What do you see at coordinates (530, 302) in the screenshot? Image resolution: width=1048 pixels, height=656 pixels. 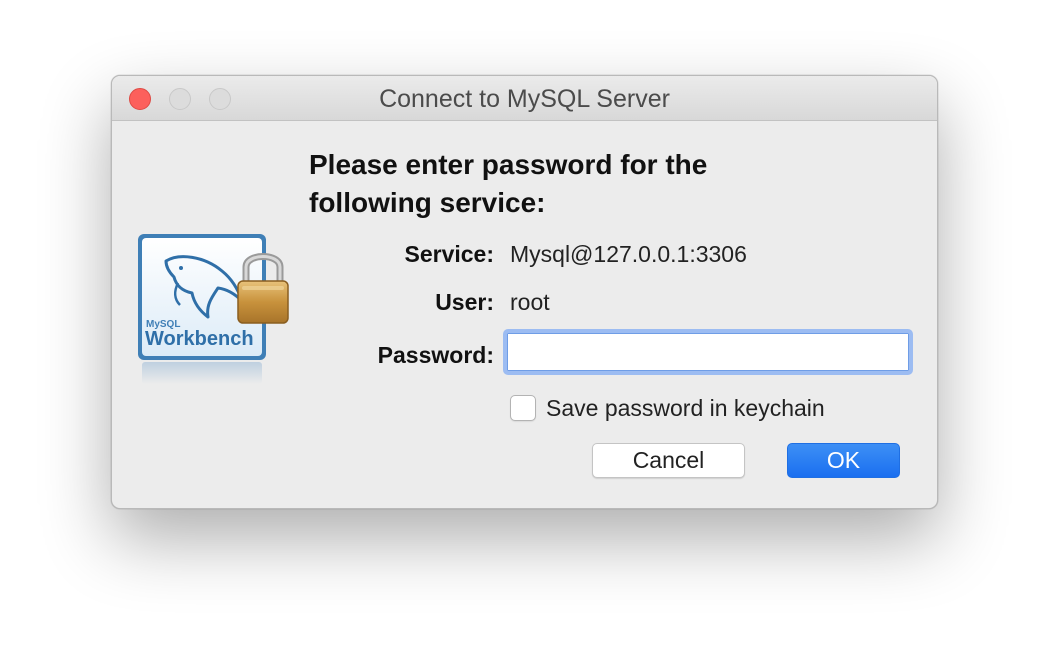 I see `user-value: root` at bounding box center [530, 302].